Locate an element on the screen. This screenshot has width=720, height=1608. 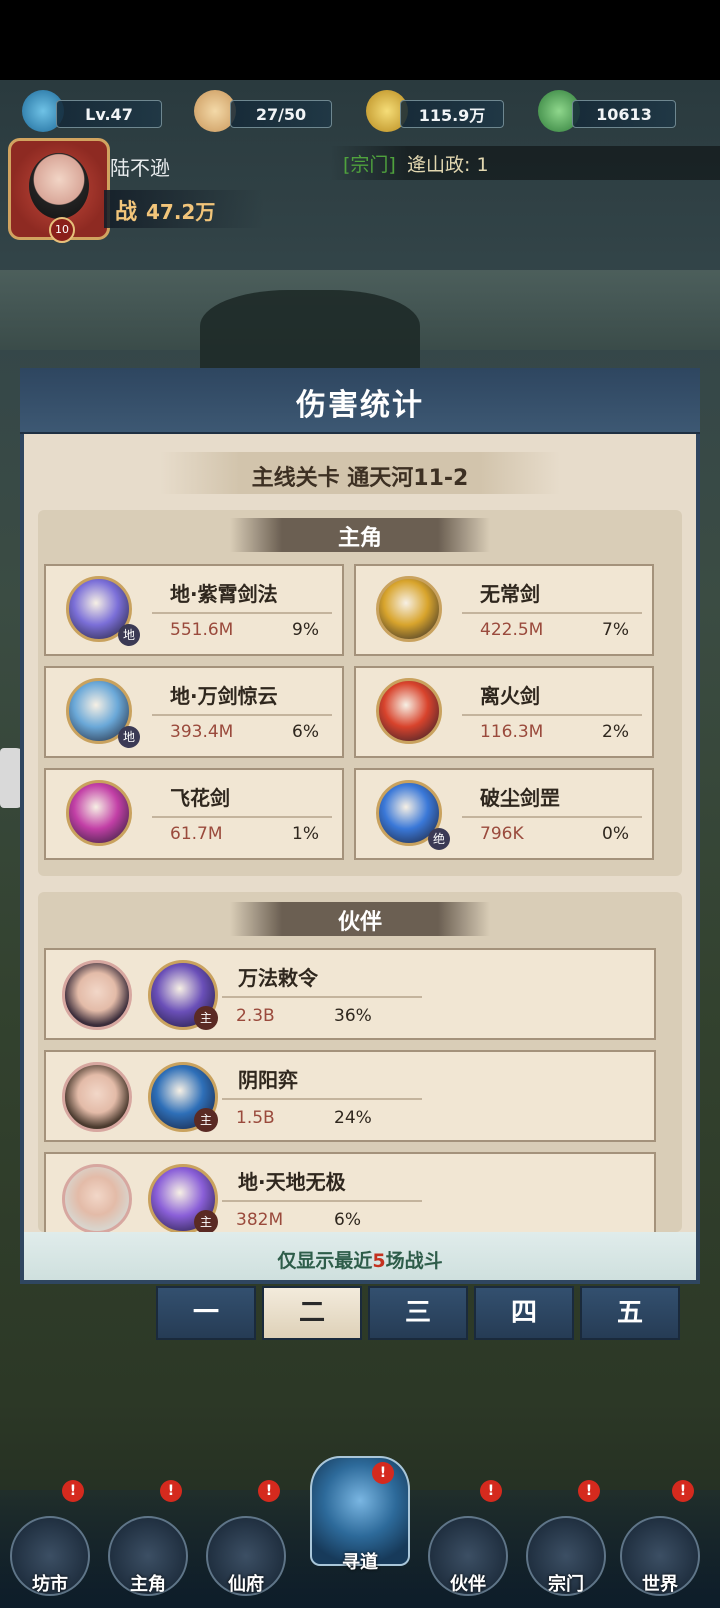
battle-tab: 五 is located at coordinates (630, 1313).